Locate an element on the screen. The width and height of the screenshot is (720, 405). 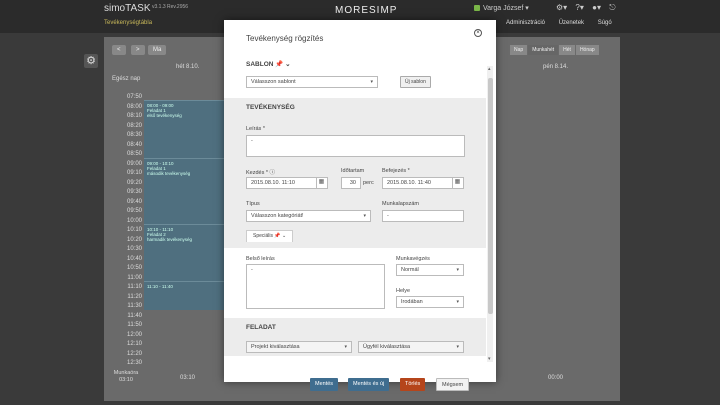
time-slot-label: 08:00 is located at coordinates (134, 106).